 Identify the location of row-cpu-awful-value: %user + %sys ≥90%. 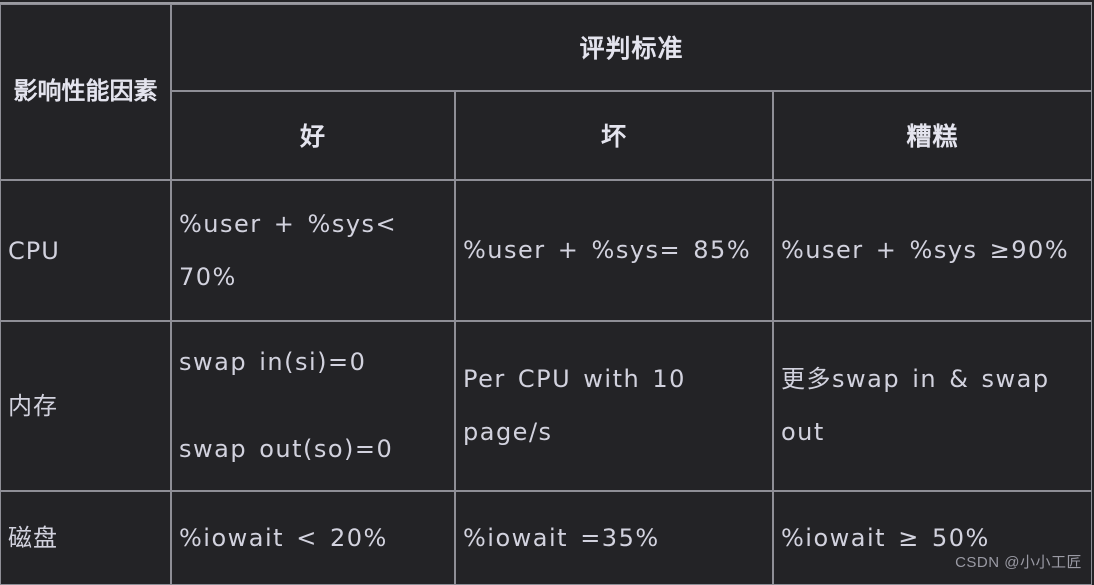
(925, 250).